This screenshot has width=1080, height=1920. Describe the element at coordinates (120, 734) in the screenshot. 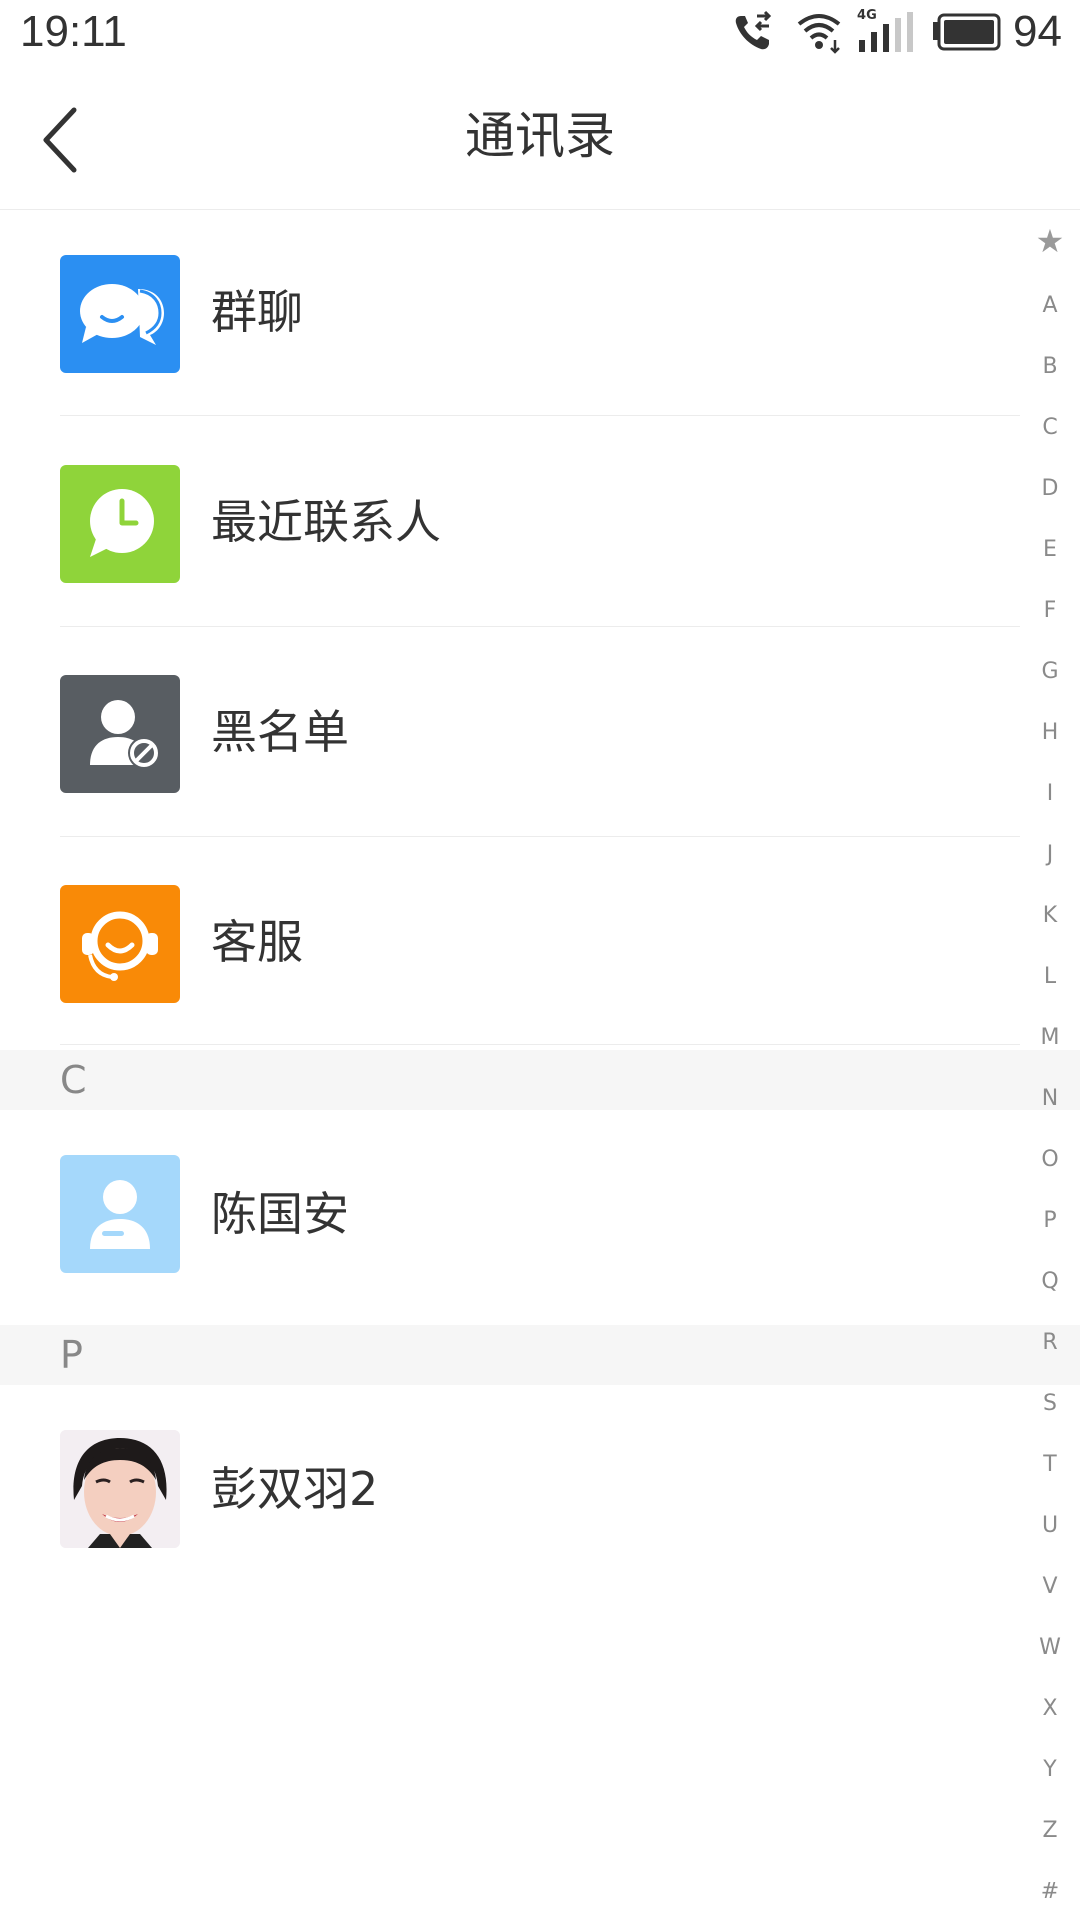

I see `blocked-user-icon` at that location.